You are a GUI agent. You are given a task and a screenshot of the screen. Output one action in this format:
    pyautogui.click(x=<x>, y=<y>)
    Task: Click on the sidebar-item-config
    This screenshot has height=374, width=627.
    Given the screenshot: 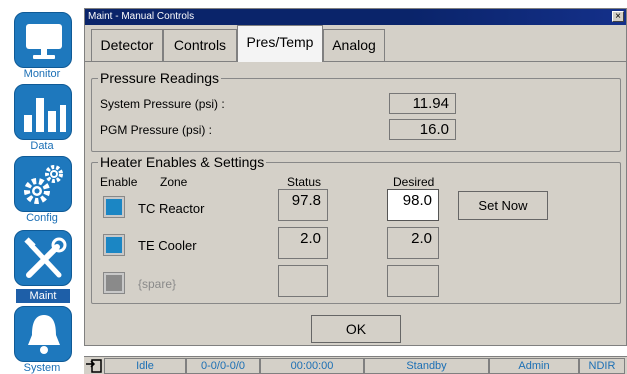 What is the action you would take?
    pyautogui.click(x=43, y=184)
    